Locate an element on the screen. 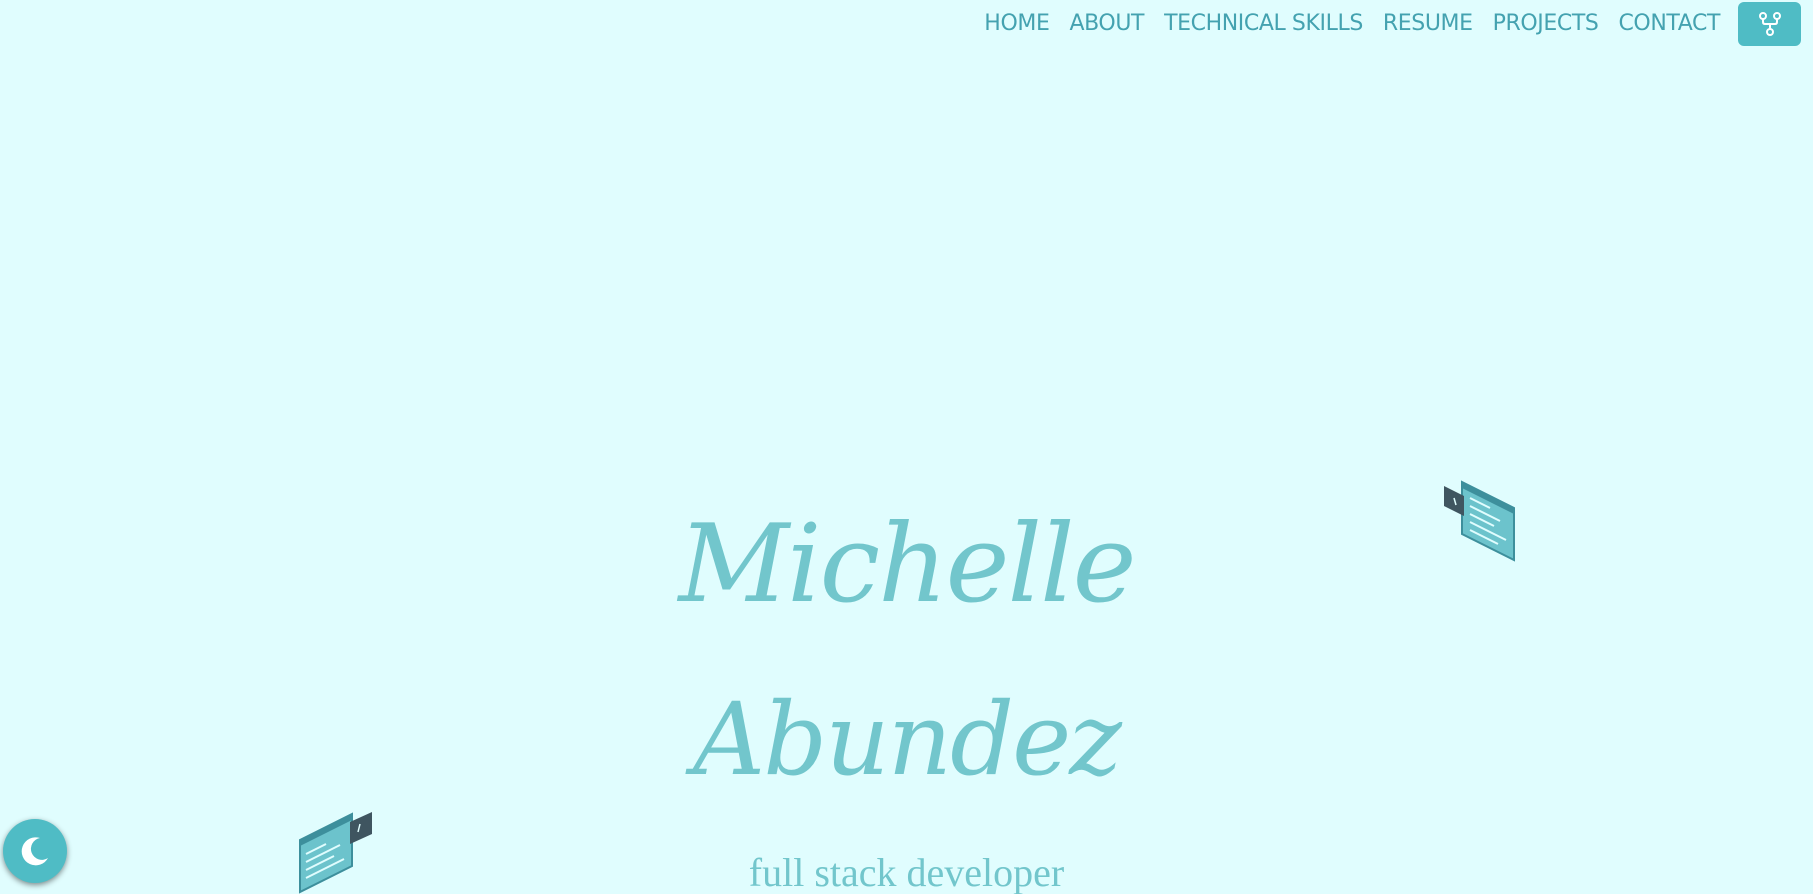 This screenshot has height=894, width=1813. hero-last-name: Abundez is located at coordinates (907, 739).